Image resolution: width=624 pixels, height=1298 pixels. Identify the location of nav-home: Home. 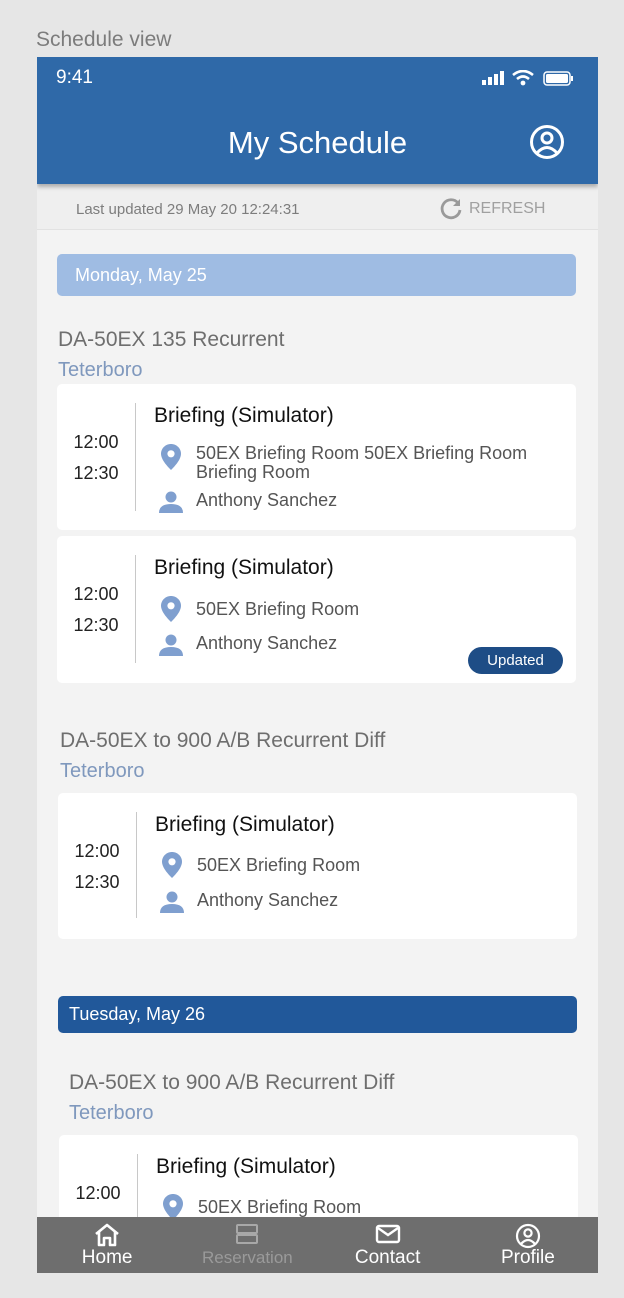
(107, 1245).